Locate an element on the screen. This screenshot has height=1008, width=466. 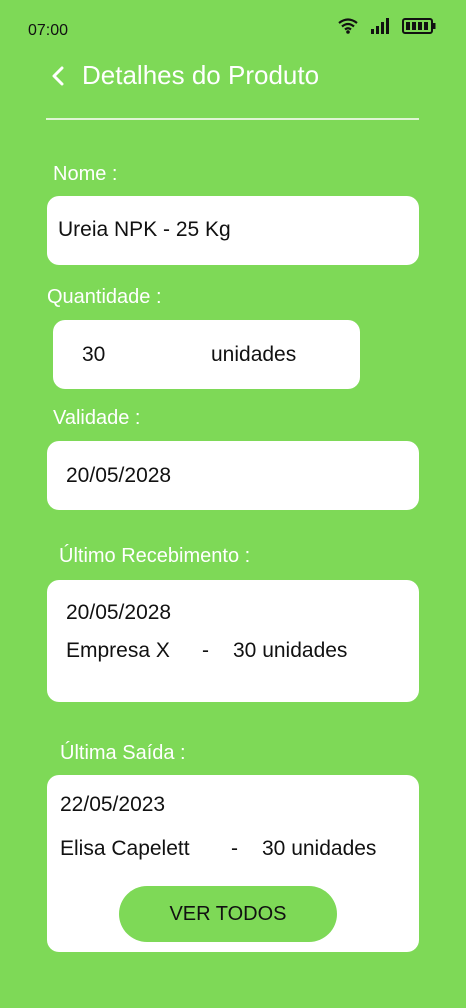
chevron-left-icon is located at coordinates (58, 78).